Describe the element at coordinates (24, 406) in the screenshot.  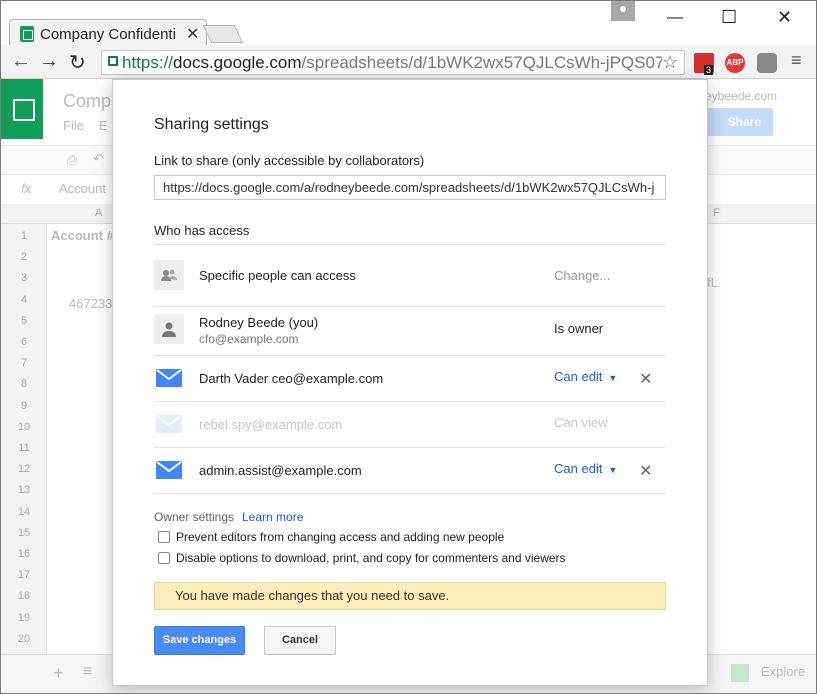
I see `row-number: 9` at that location.